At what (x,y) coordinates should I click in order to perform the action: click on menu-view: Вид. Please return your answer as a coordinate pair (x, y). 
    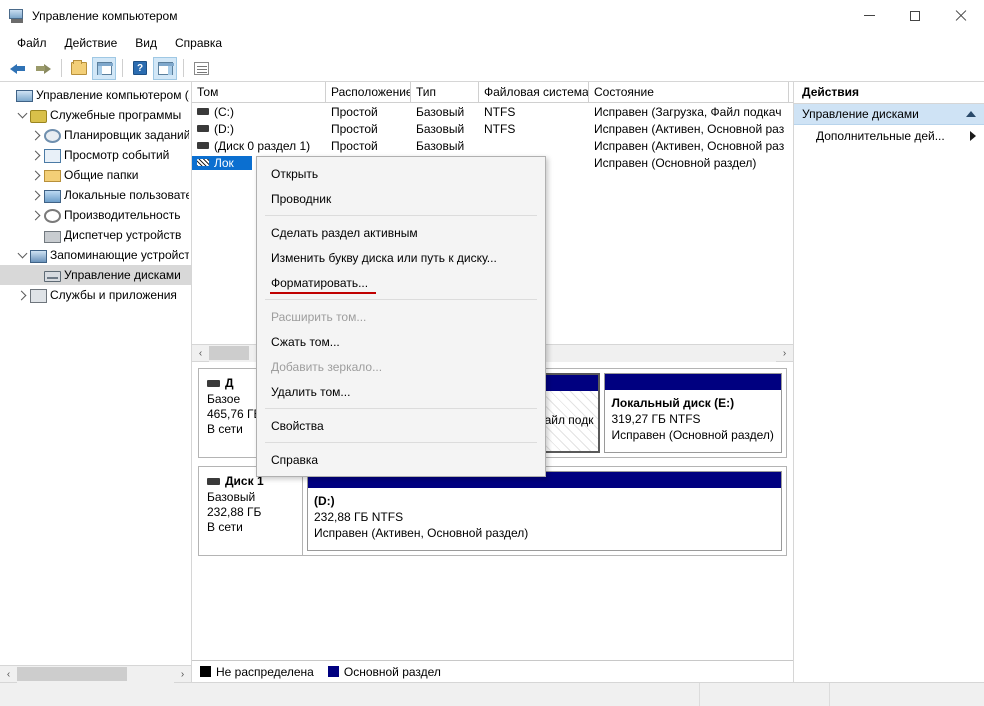
    Looking at the image, I should click on (146, 43).